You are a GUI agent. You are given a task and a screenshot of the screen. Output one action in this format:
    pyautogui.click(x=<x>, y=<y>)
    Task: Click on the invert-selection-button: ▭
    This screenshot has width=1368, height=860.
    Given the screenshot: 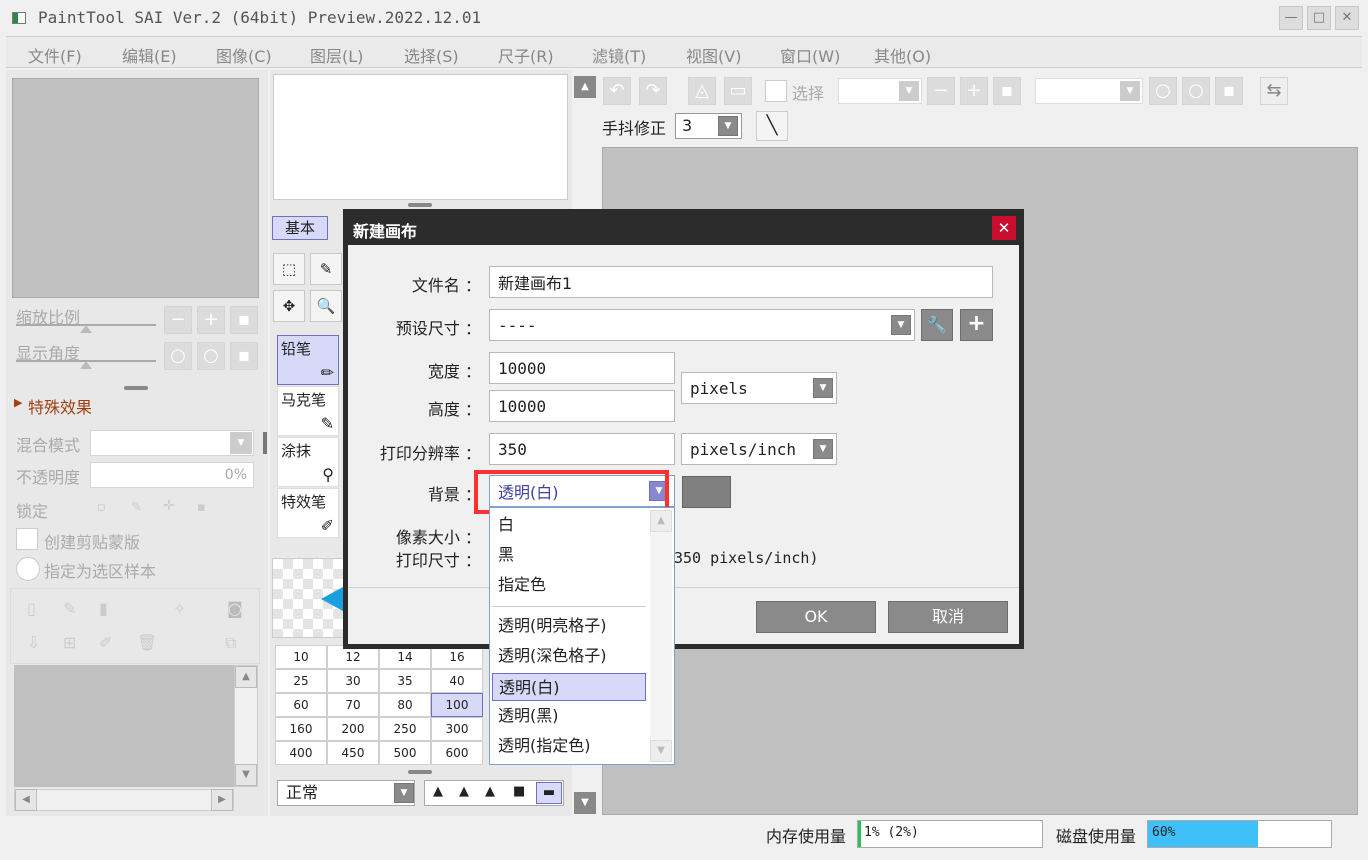 What is the action you would take?
    pyautogui.click(x=738, y=91)
    